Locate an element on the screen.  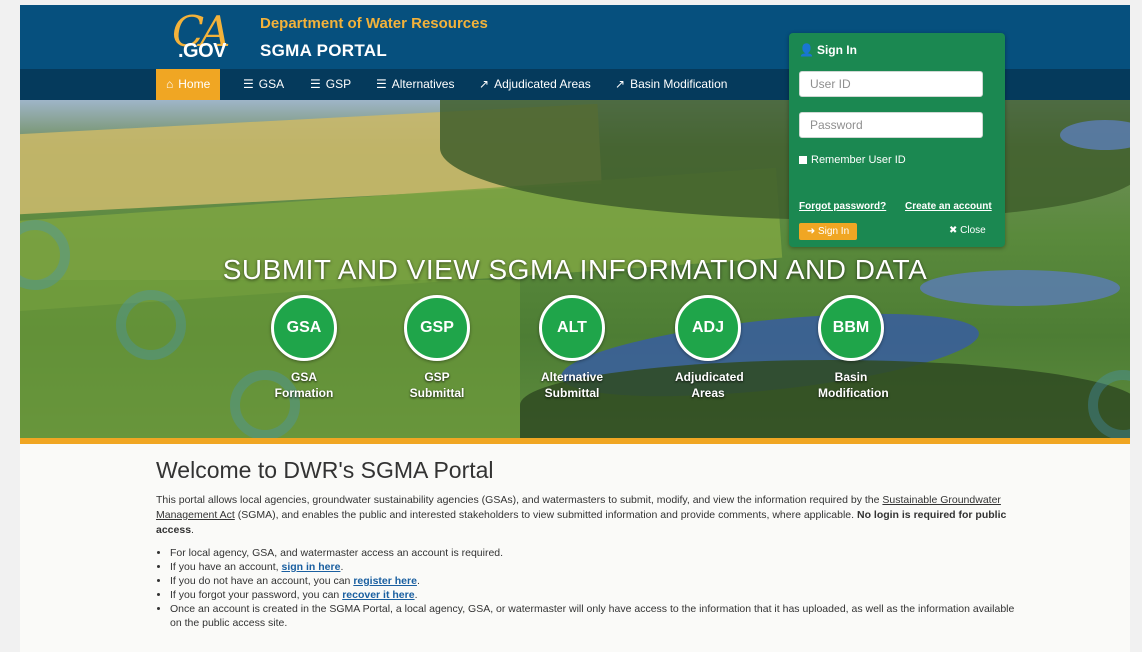
checkbox-icon is located at coordinates (803, 160).